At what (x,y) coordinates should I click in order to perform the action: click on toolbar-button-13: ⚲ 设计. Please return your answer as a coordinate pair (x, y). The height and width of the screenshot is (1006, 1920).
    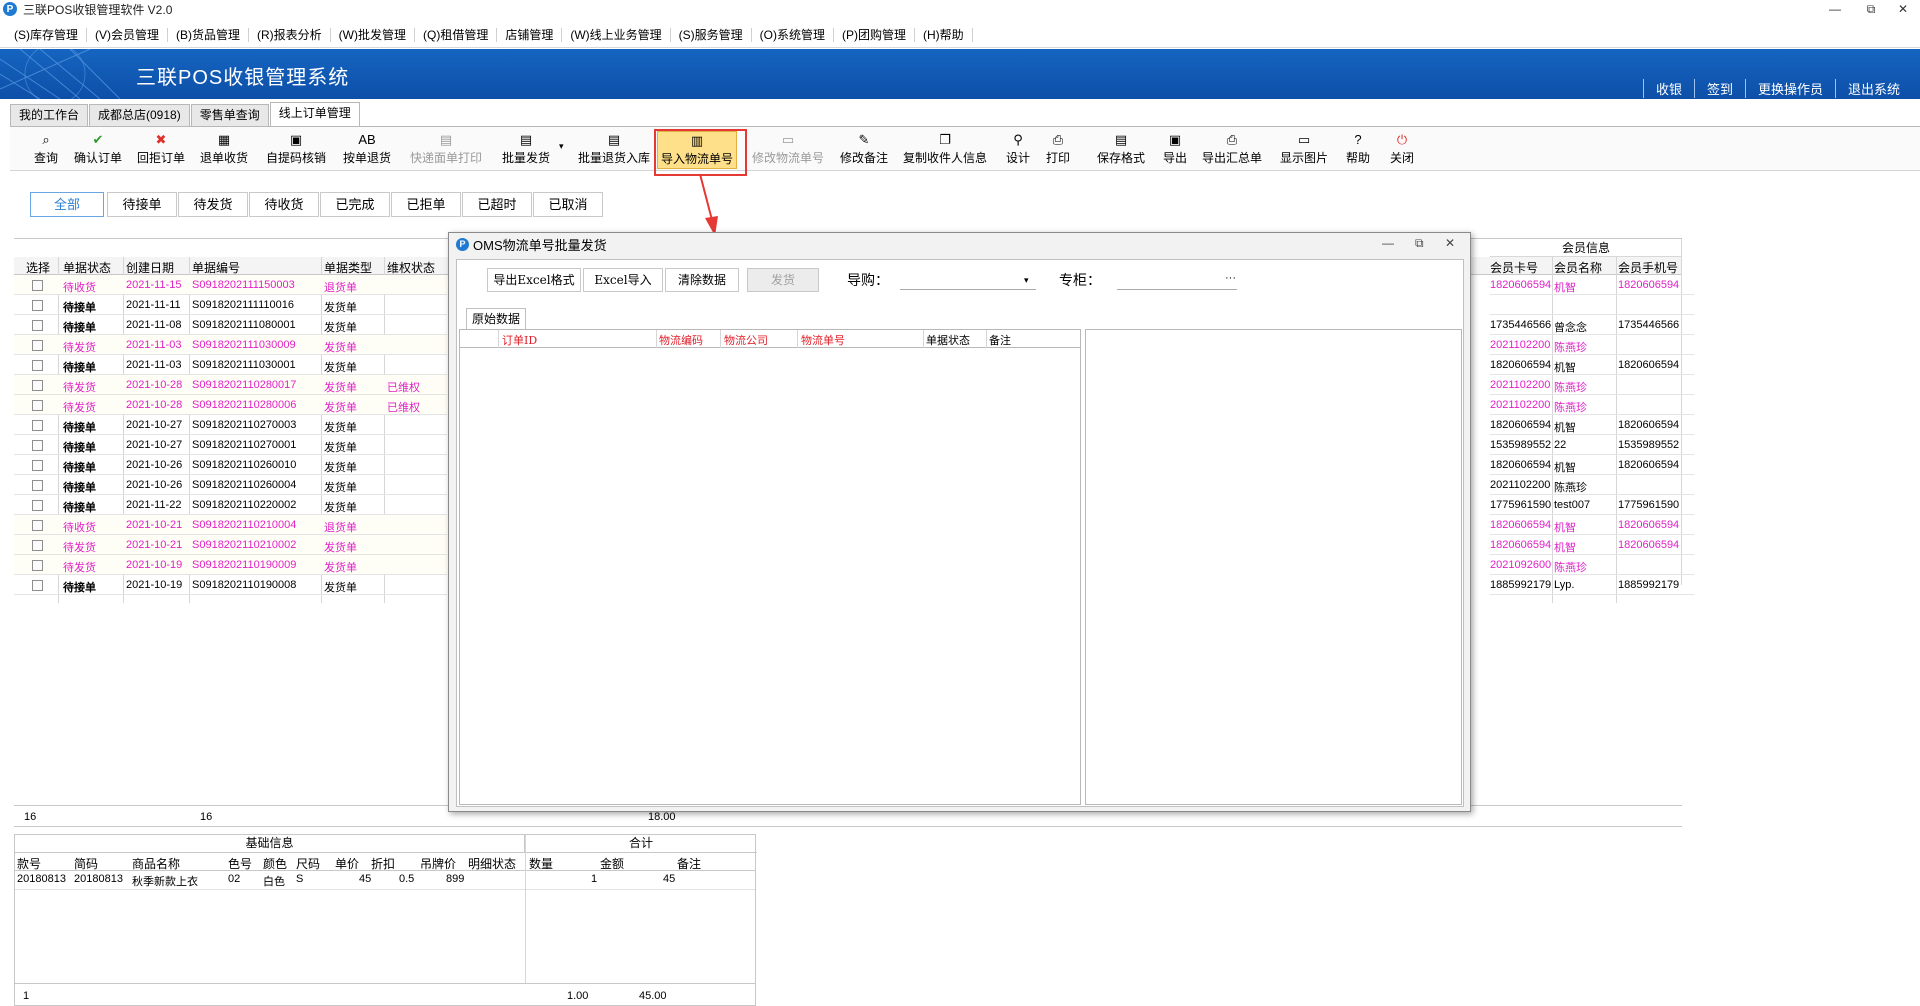
    Looking at the image, I should click on (1018, 150).